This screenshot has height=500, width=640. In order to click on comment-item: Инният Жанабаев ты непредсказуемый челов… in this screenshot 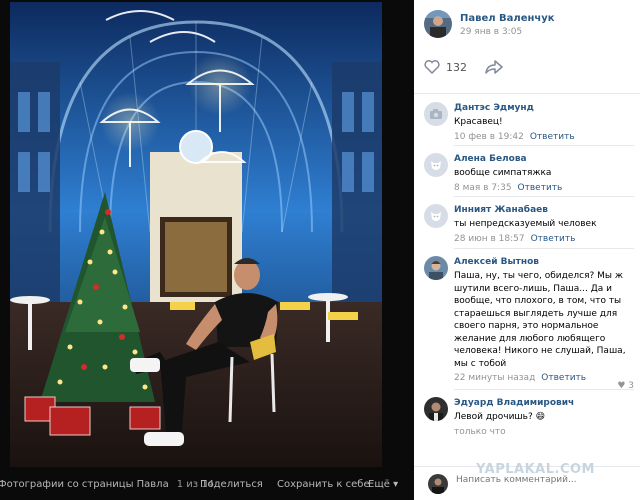, I will do `click(529, 227)`.